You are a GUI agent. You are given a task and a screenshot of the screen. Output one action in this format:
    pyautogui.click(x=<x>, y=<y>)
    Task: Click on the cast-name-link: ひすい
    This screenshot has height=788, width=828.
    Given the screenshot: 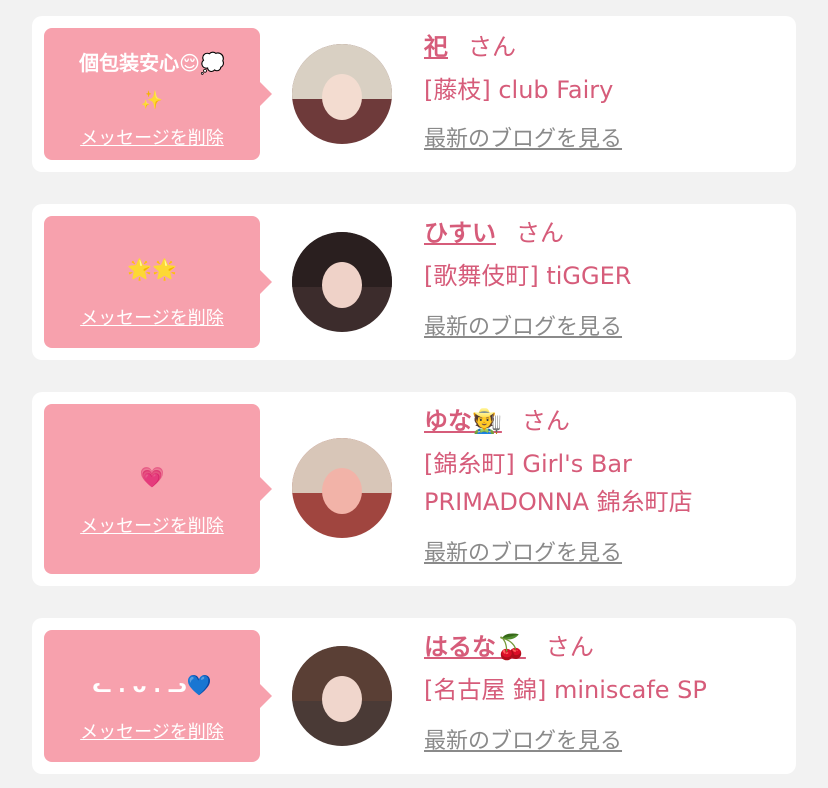 What is the action you would take?
    pyautogui.click(x=460, y=233)
    